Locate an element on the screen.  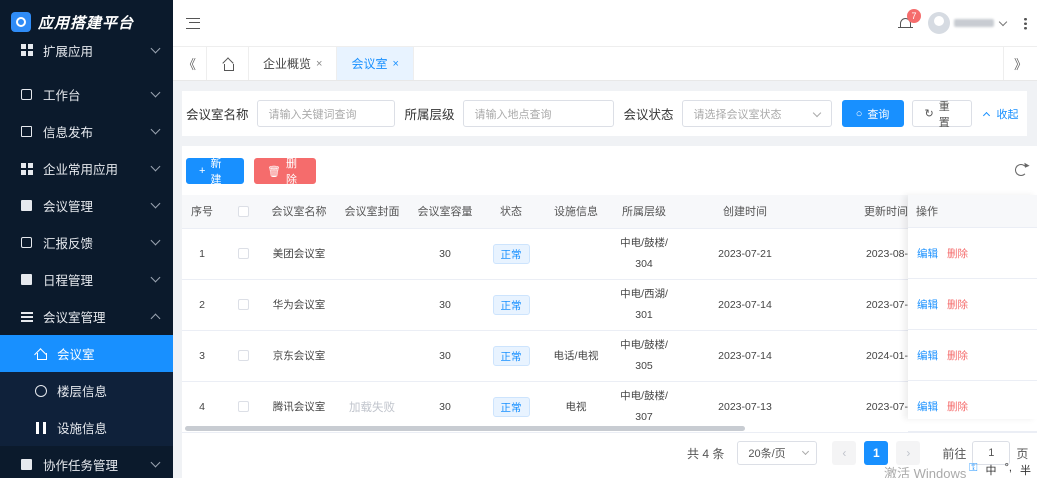
sidebar-subitem-meeting-room: 会议室 is located at coordinates (86, 353).